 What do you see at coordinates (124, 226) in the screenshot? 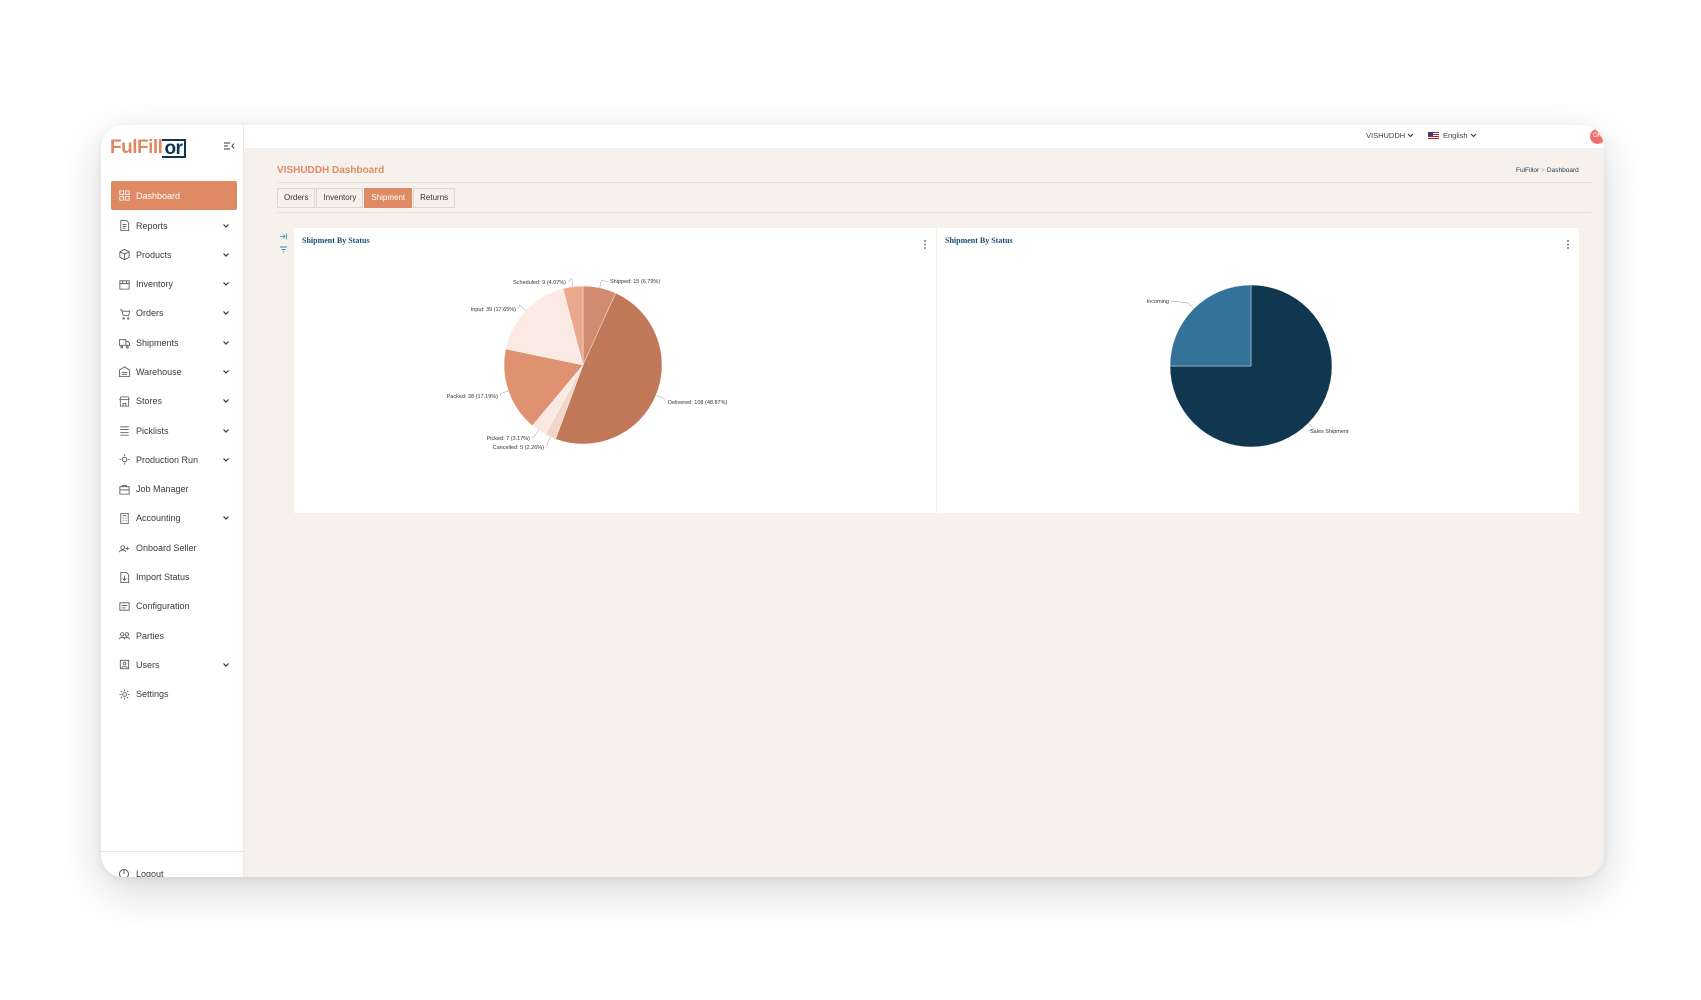
I see `reports-icon` at bounding box center [124, 226].